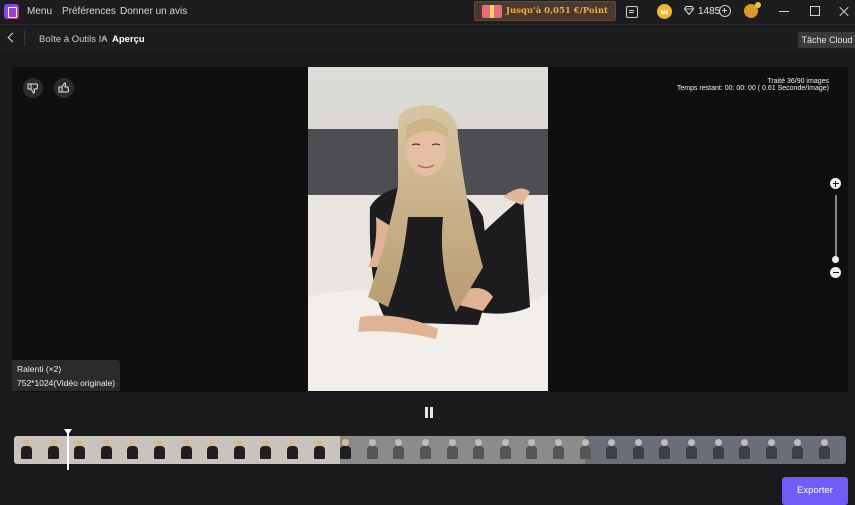 This screenshot has width=855, height=505. What do you see at coordinates (784, 11) in the screenshot?
I see `minimize-button` at bounding box center [784, 11].